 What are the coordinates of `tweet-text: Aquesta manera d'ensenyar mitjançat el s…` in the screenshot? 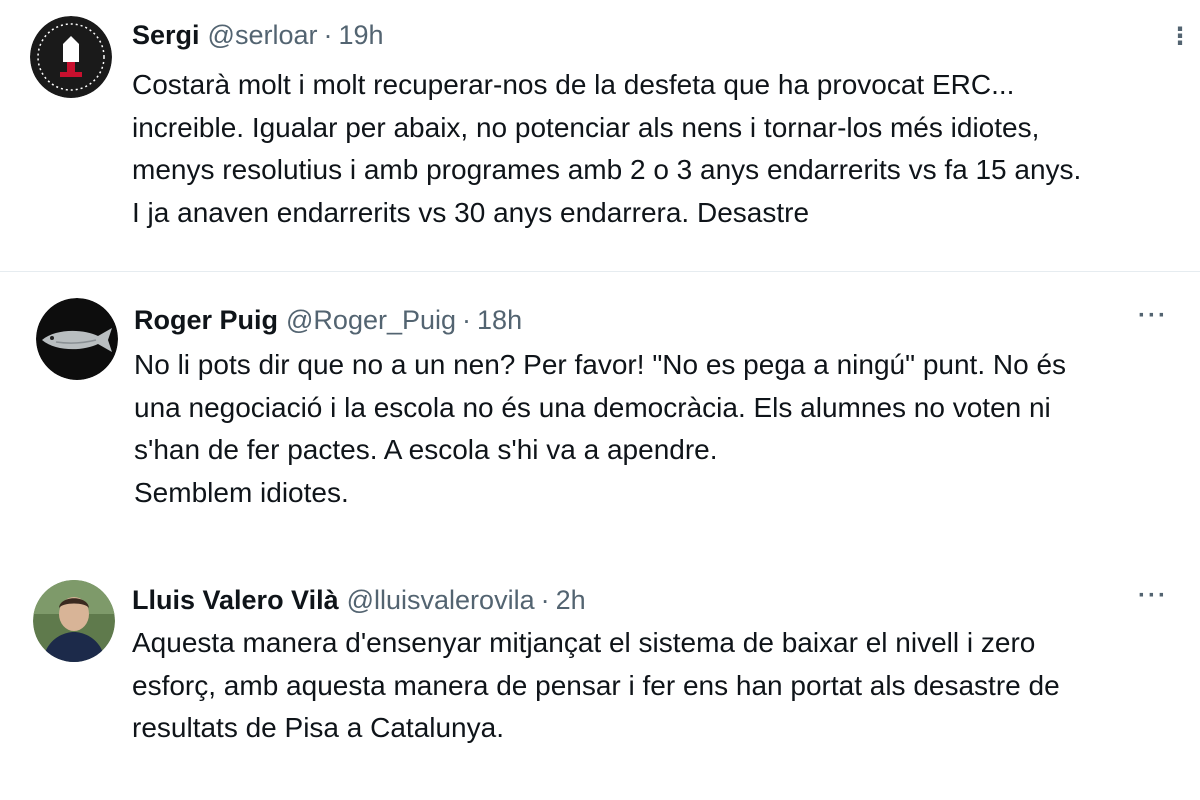 It's located at (596, 685).